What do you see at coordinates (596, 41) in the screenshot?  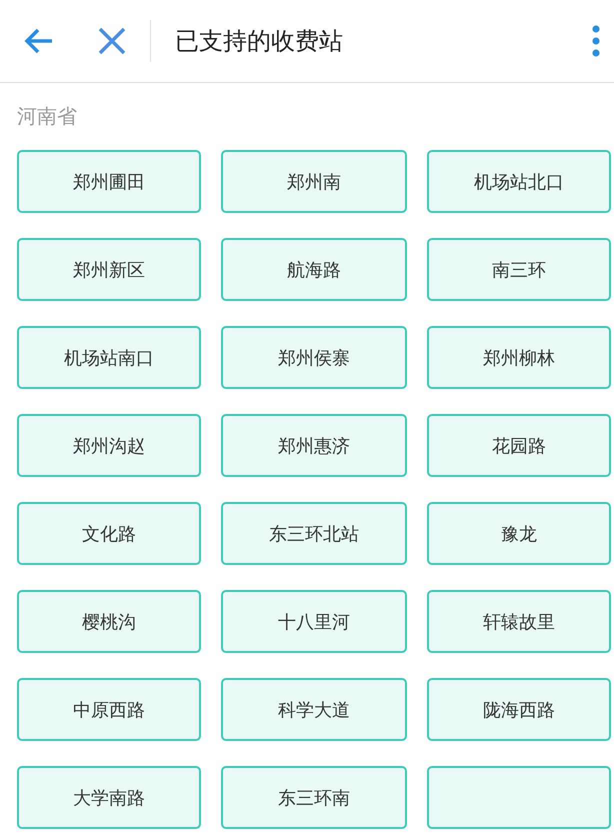 I see `more-menu-icon` at bounding box center [596, 41].